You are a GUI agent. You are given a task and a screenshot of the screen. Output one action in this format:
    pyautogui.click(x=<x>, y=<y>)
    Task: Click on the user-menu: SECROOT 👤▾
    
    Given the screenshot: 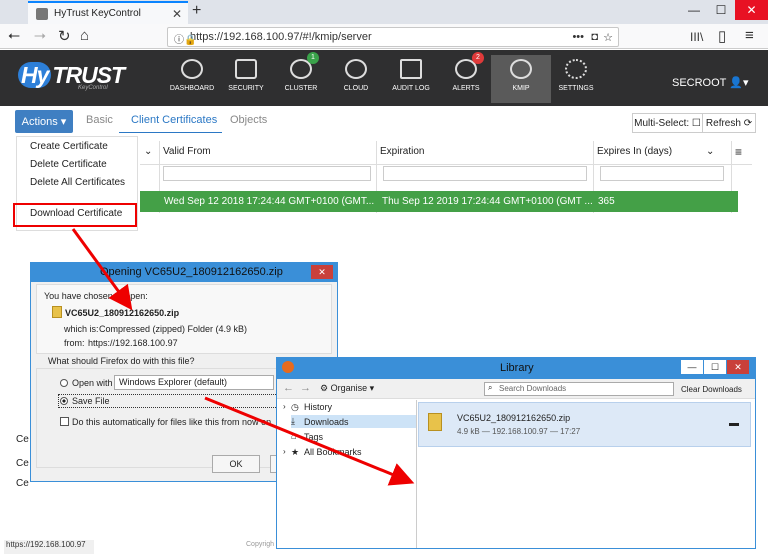 What is the action you would take?
    pyautogui.click(x=710, y=82)
    